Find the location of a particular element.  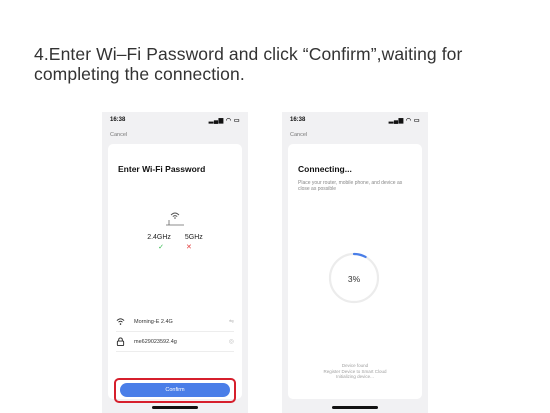

progress-ring: 3% is located at coordinates (354, 278).